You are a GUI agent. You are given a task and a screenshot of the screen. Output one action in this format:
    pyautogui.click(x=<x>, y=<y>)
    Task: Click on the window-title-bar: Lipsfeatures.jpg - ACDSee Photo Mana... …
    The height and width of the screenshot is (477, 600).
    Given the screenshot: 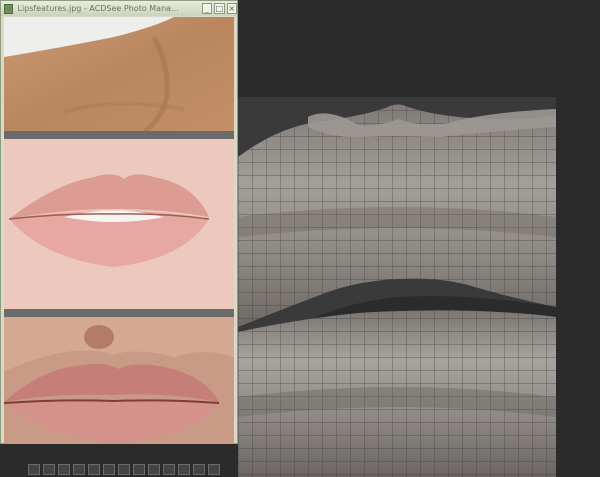 What is the action you would take?
    pyautogui.click(x=119, y=8)
    